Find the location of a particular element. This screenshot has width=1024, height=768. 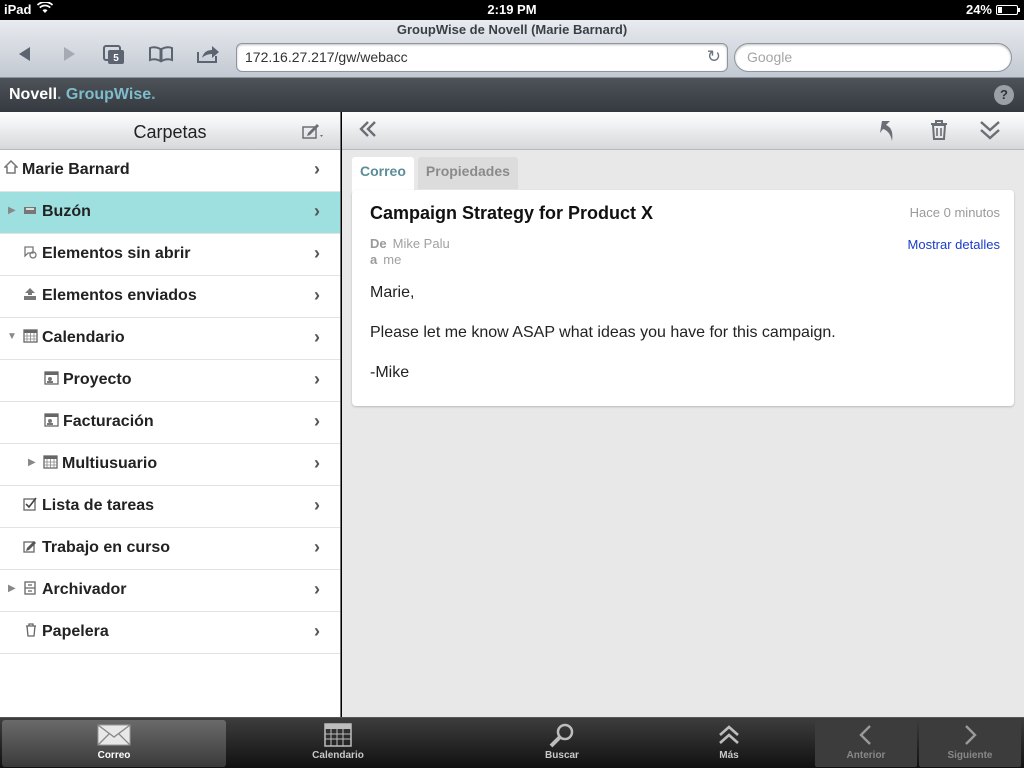

share-icon is located at coordinates (208, 54).